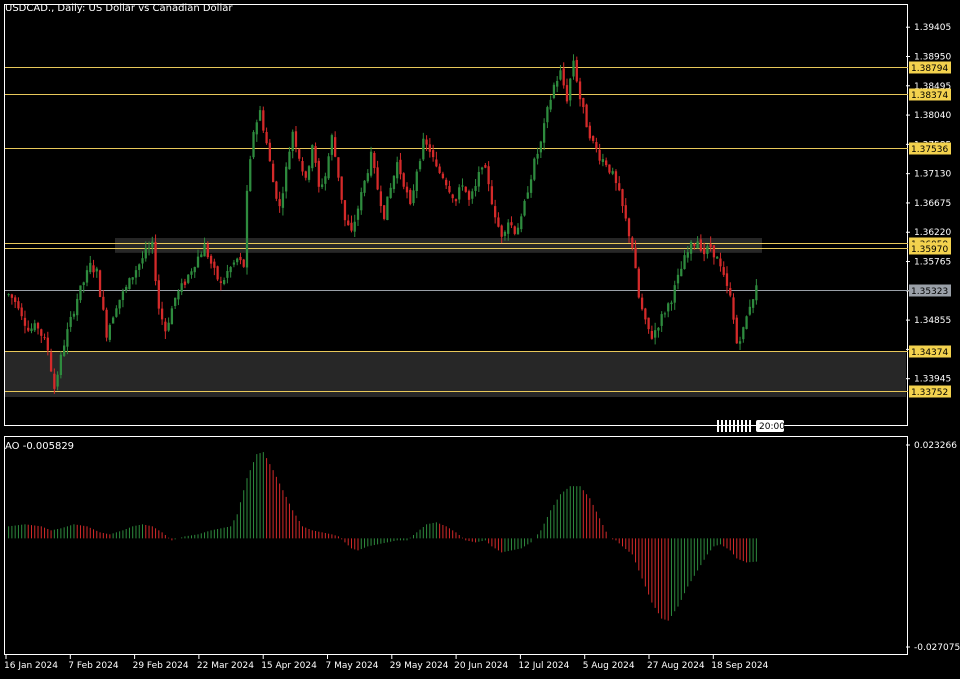 Image resolution: width=960 pixels, height=679 pixels. What do you see at coordinates (676, 666) in the screenshot?
I see `x-tick-label: 27 Aug 2024` at bounding box center [676, 666].